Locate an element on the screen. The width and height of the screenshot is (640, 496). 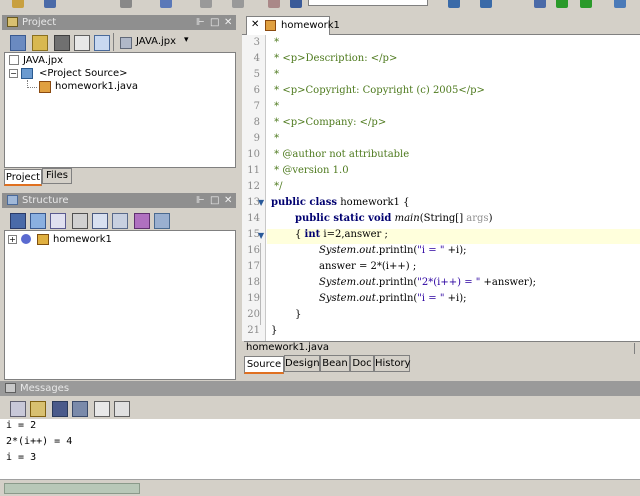
comment-line: * @version 1.0 is located at coordinates (310, 170).